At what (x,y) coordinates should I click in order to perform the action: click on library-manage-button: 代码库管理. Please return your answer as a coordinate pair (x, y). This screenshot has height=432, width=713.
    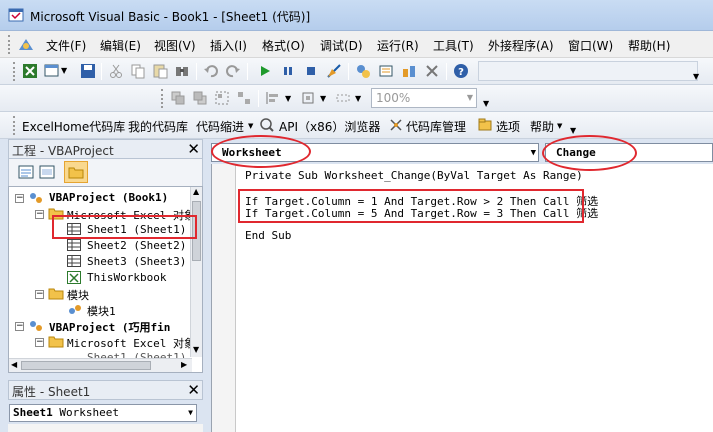
    Looking at the image, I should click on (436, 126).